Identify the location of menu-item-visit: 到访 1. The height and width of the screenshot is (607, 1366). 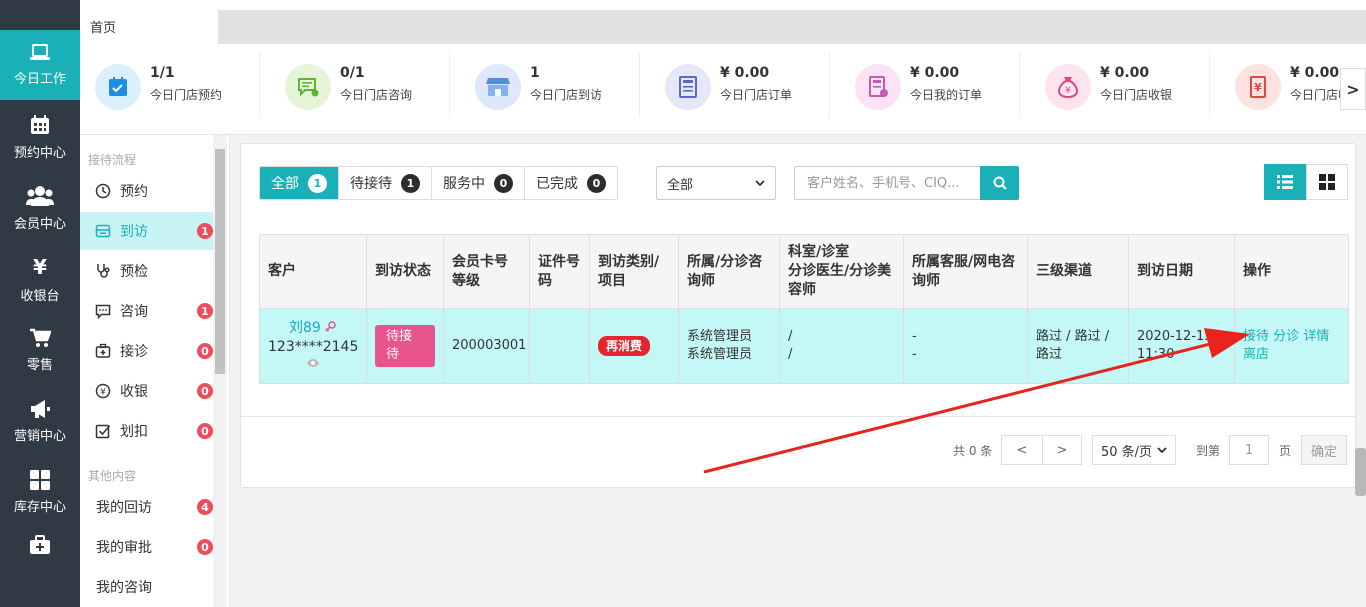
(146, 231).